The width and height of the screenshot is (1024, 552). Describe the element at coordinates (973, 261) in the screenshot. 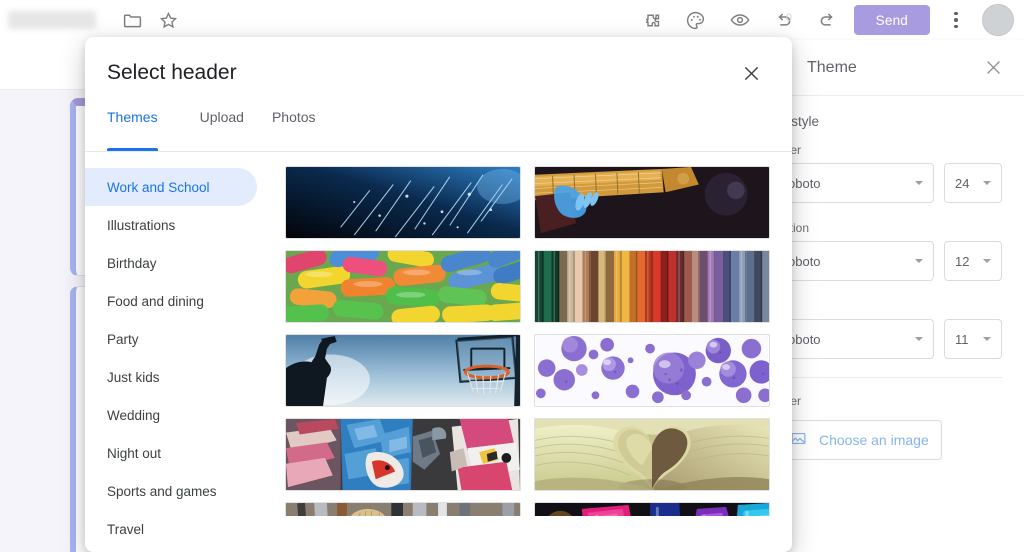

I see `font-size-select: 12` at that location.